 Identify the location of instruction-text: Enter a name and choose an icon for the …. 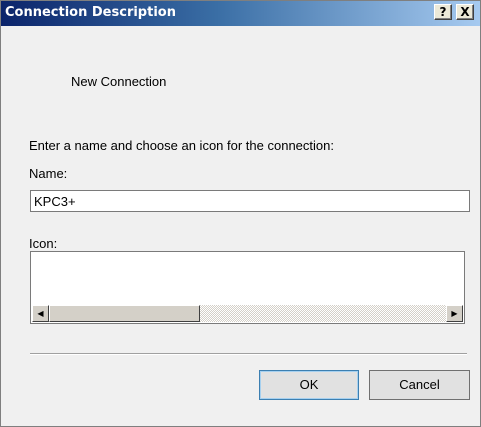
(181, 145).